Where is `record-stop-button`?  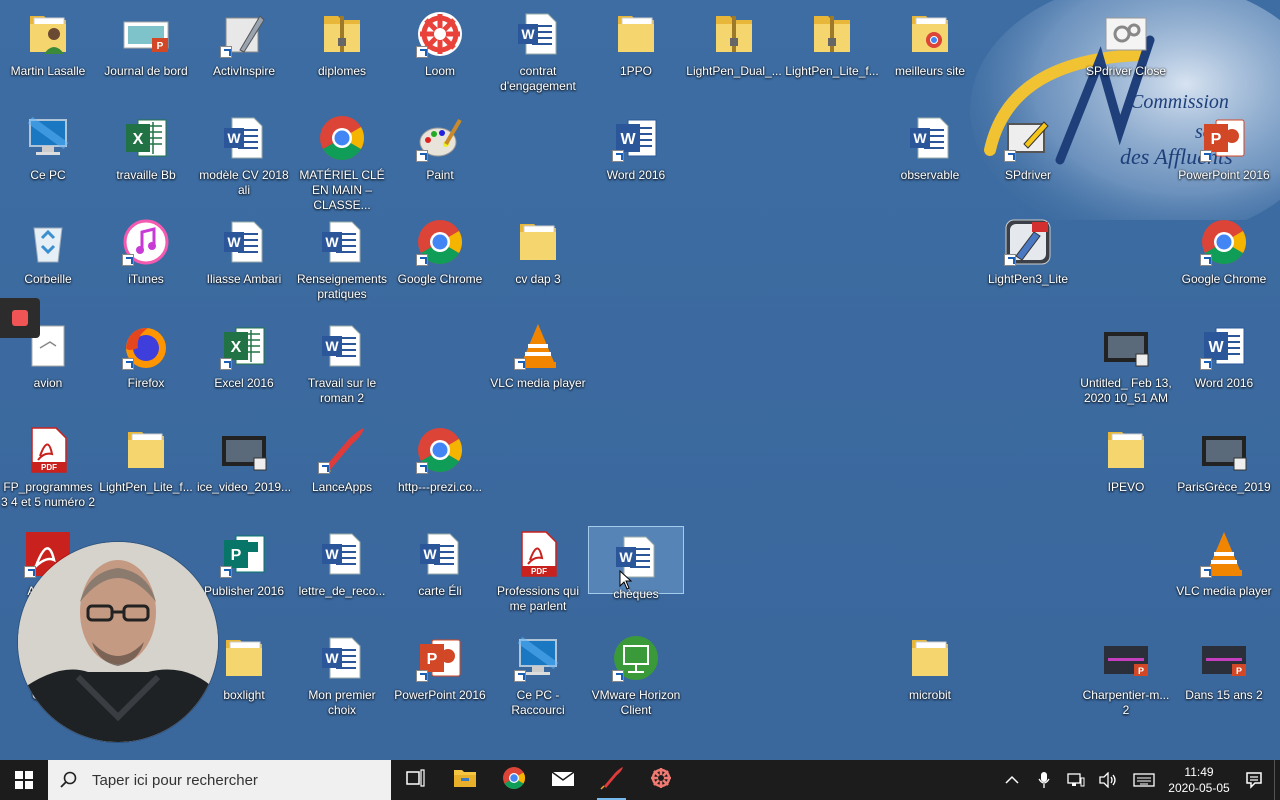 record-stop-button is located at coordinates (20, 318).